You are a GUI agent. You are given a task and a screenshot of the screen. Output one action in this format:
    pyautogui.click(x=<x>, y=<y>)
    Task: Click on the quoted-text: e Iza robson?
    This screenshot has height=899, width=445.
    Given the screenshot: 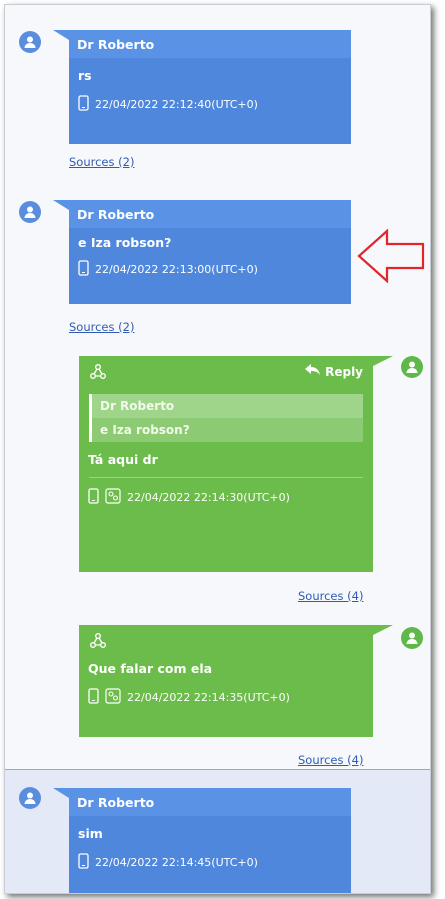 What is the action you would take?
    pyautogui.click(x=145, y=430)
    